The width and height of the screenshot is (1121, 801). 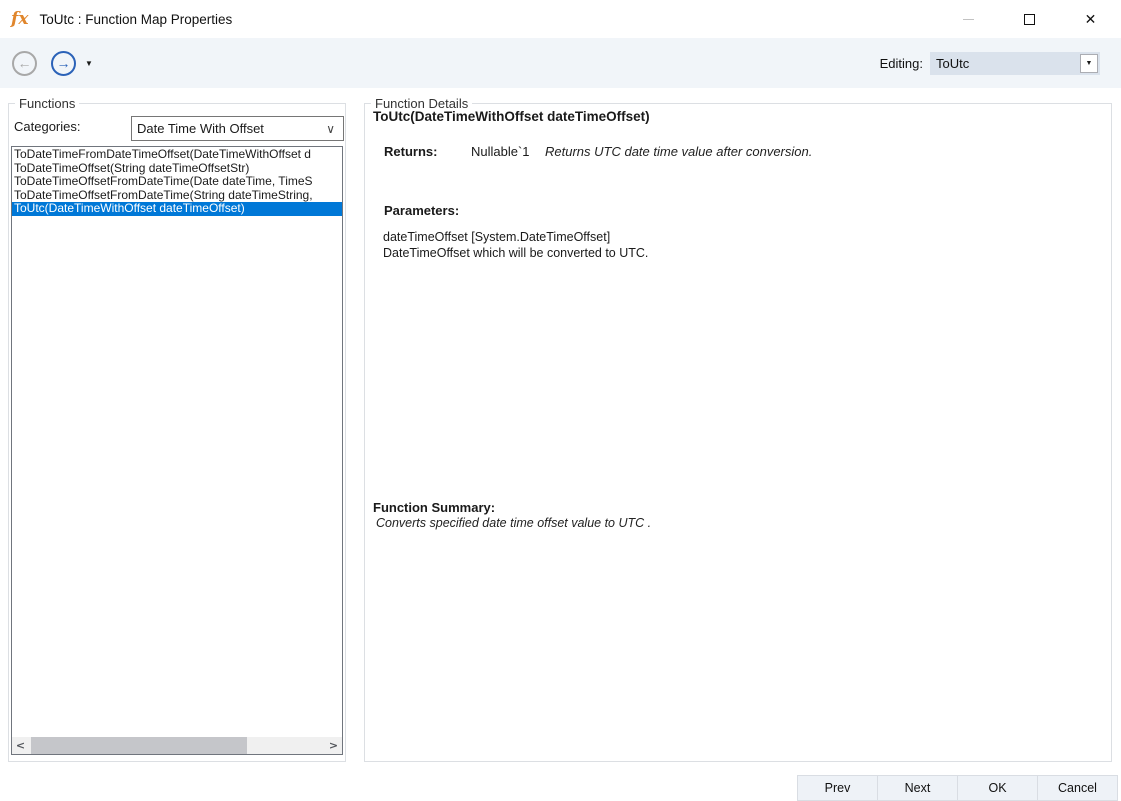 I want to click on window-title: ToUtc : Function Map Properties, so click(x=136, y=19).